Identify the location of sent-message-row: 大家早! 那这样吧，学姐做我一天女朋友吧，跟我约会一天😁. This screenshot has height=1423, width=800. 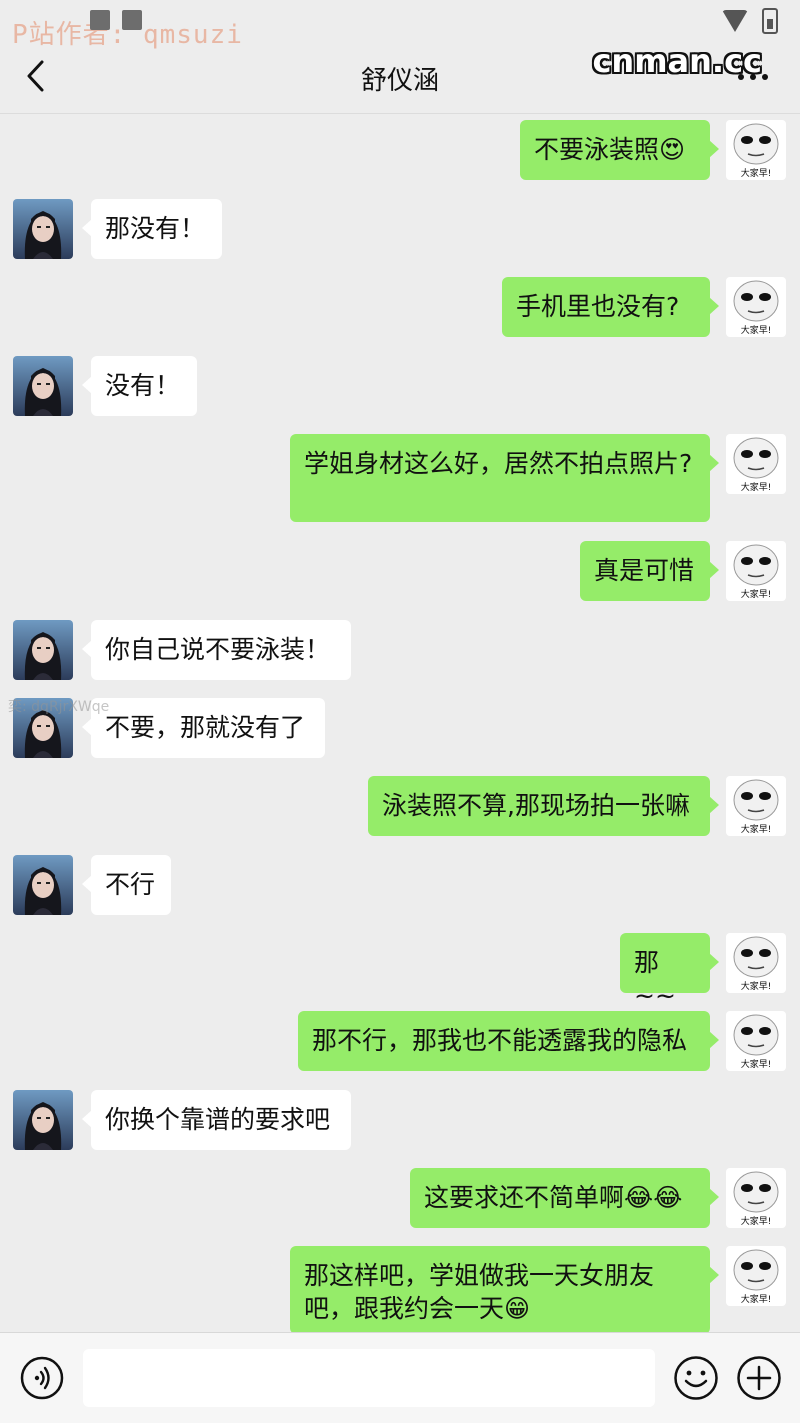
(400, 1290).